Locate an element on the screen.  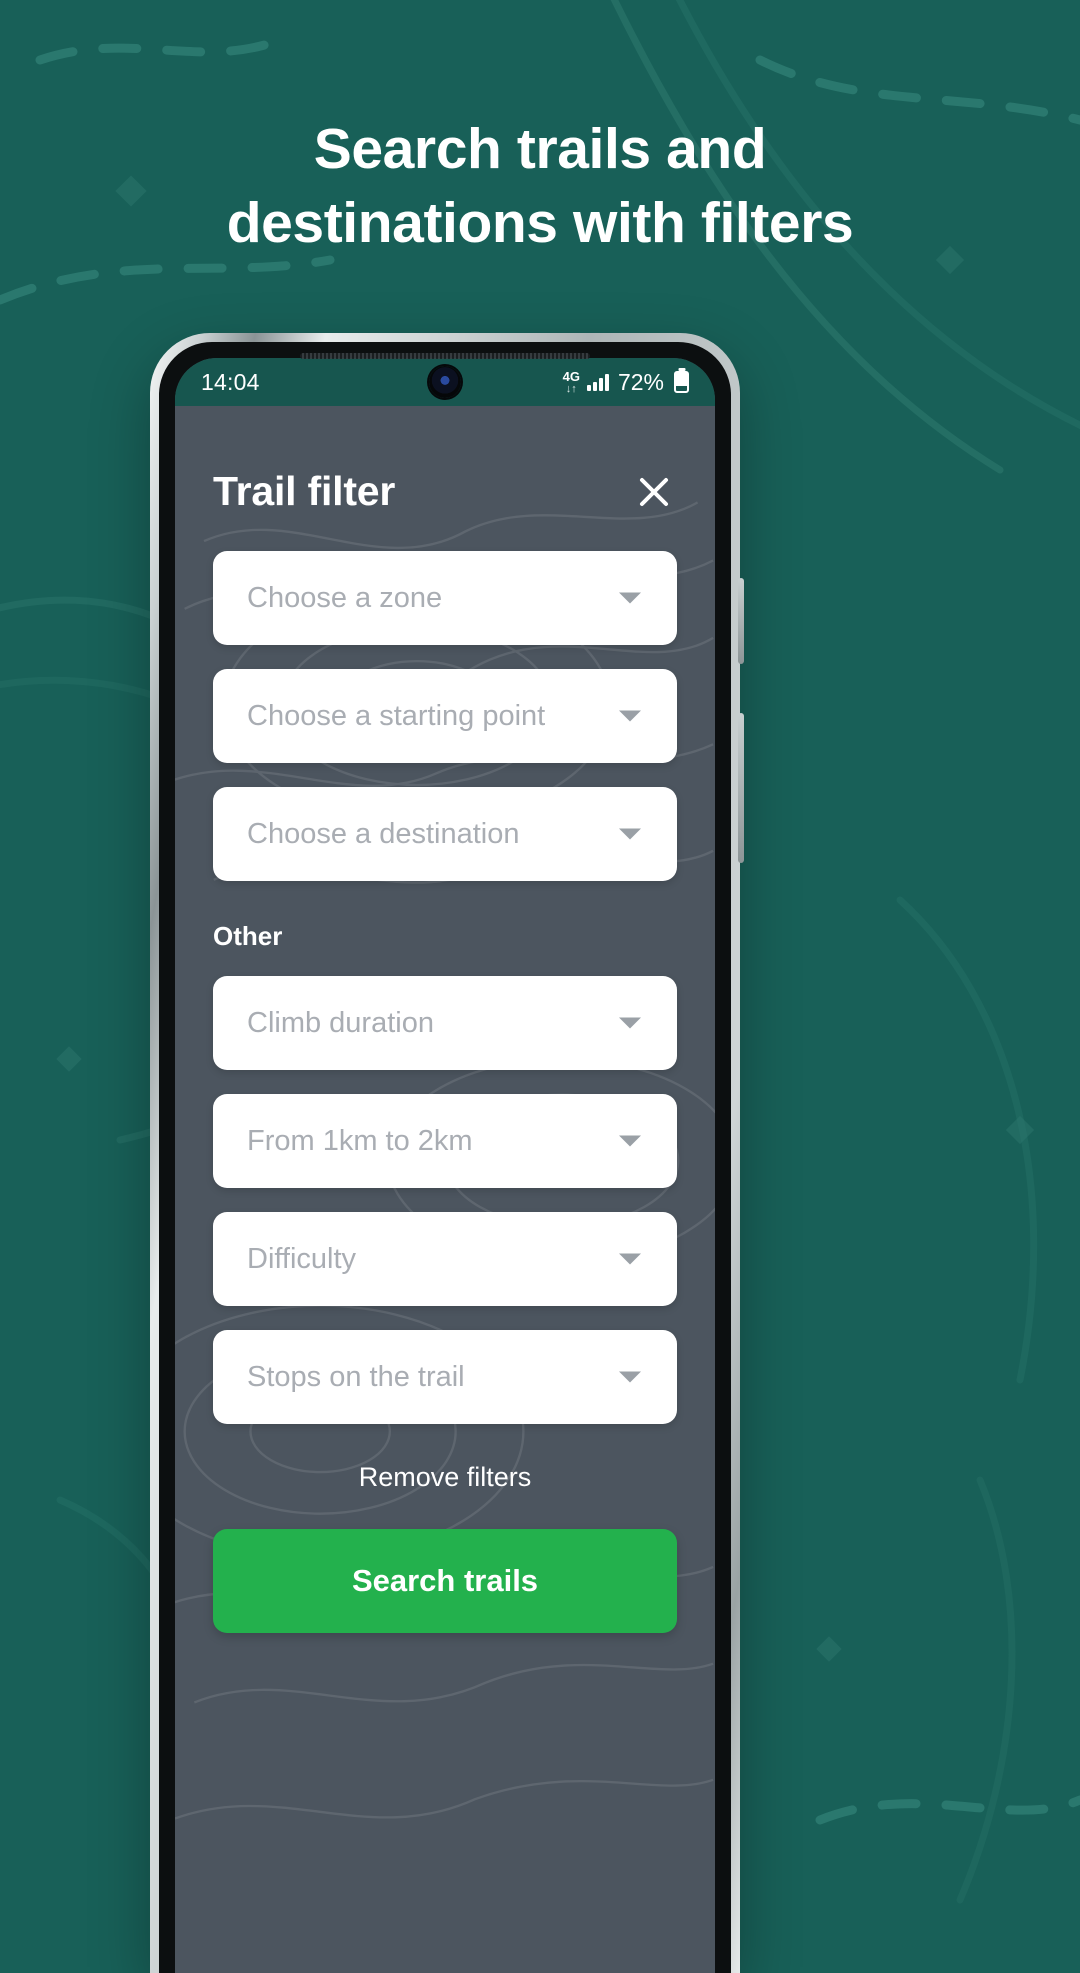
dropdown-starting-point: Choose a starting point is located at coordinates (445, 716).